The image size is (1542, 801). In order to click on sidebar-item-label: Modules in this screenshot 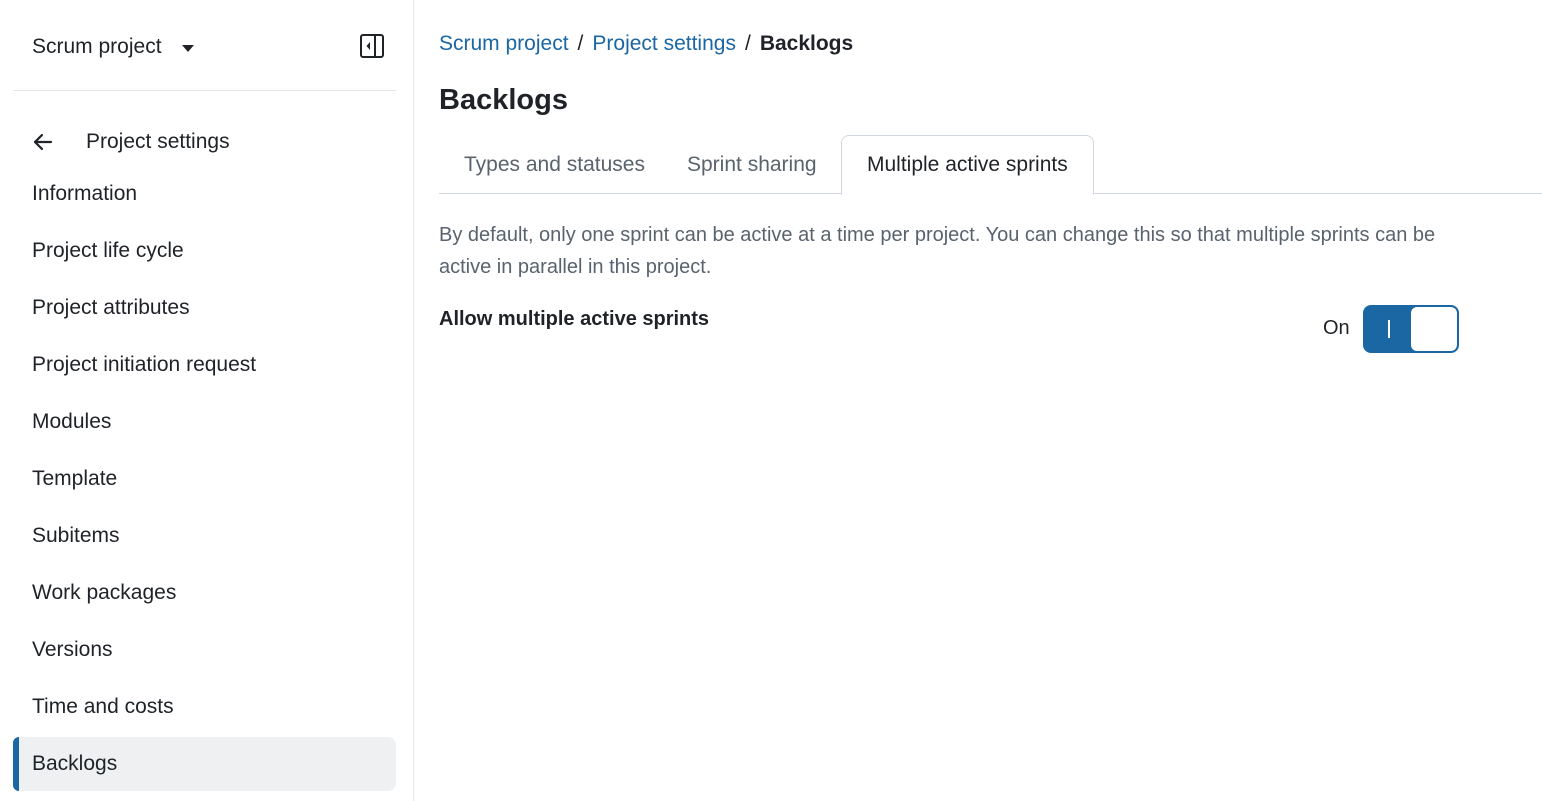, I will do `click(72, 421)`.